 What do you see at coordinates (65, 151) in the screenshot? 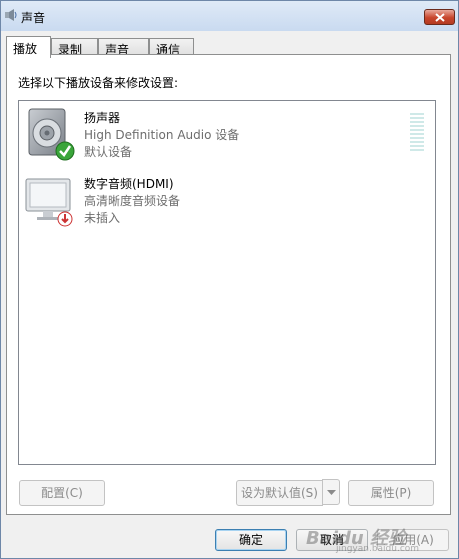
I see `default-check-icon` at bounding box center [65, 151].